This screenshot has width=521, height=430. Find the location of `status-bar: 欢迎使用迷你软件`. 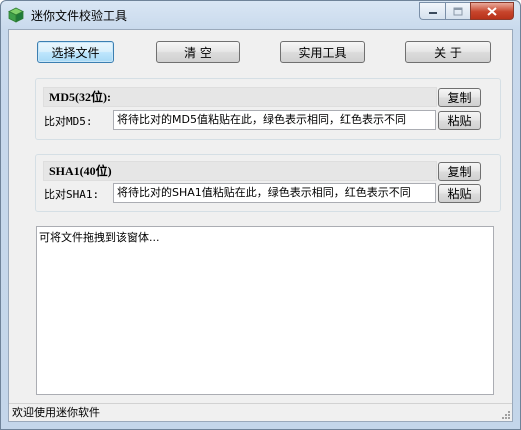

status-bar: 欢迎使用迷你软件 is located at coordinates (260, 412).